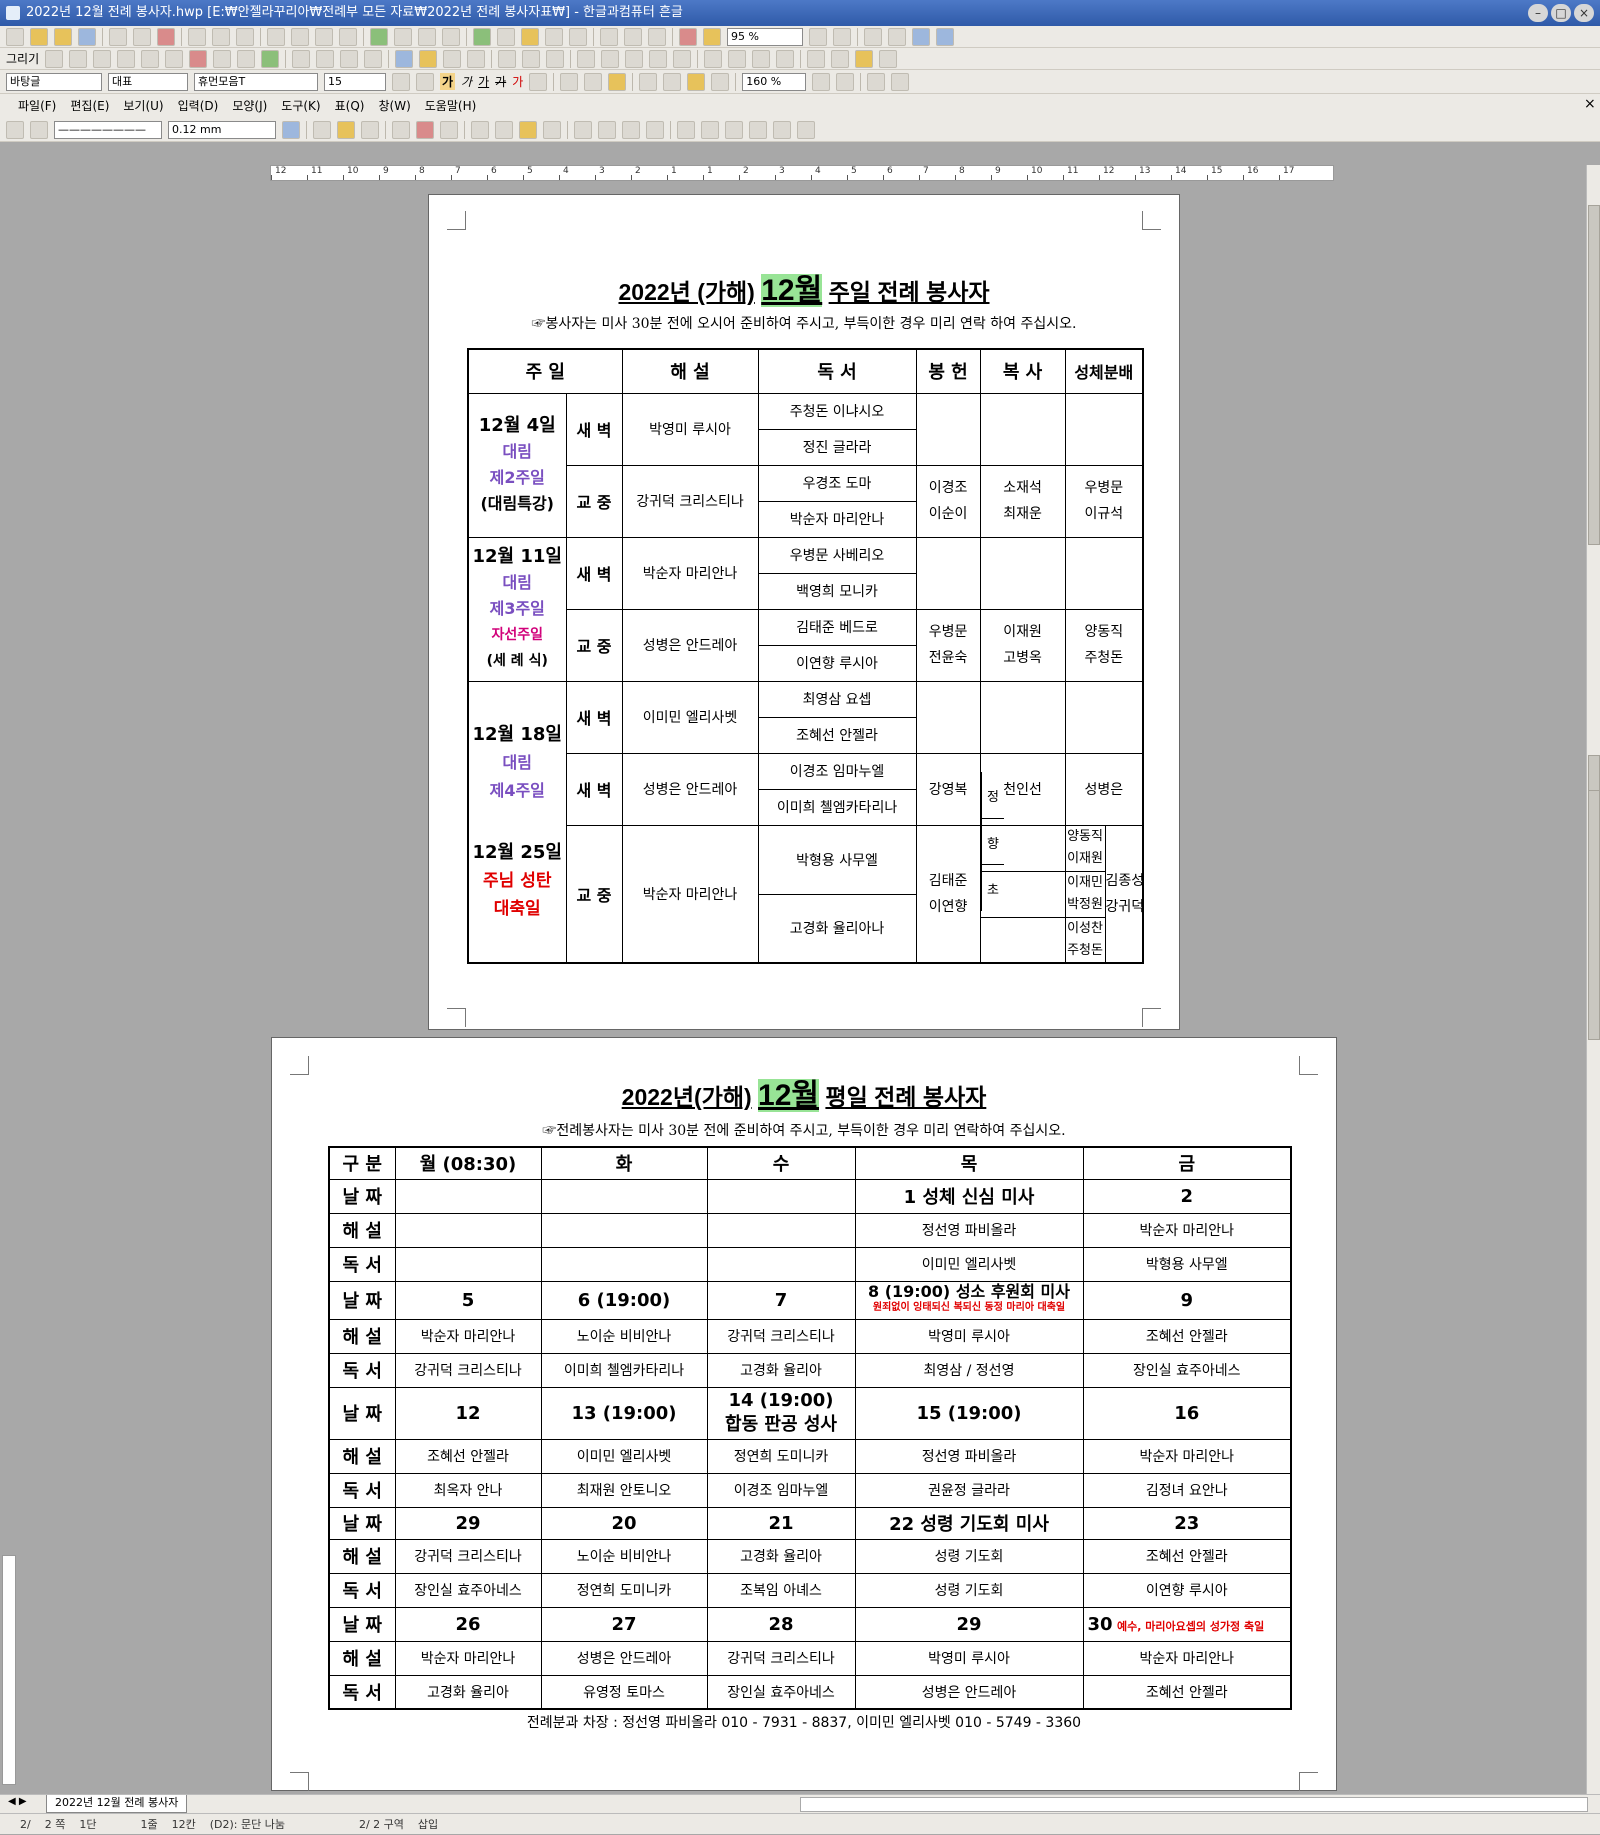  I want to click on menu-view: 보기(U), so click(143, 106).